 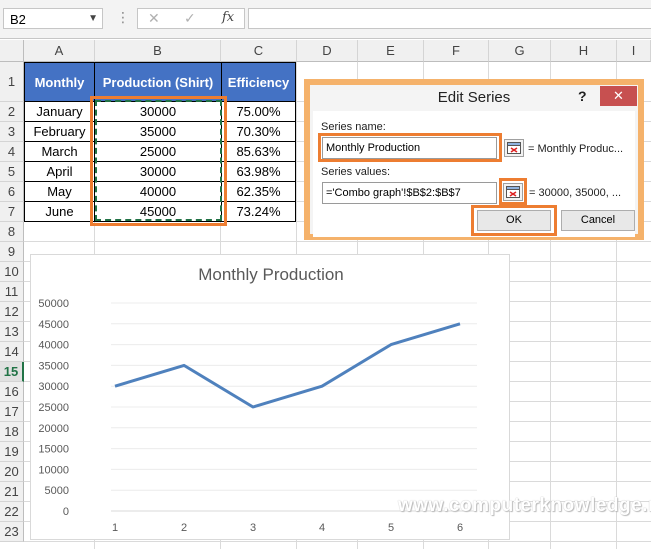 What do you see at coordinates (258, 171) in the screenshot?
I see `table-cell: 63.98%` at bounding box center [258, 171].